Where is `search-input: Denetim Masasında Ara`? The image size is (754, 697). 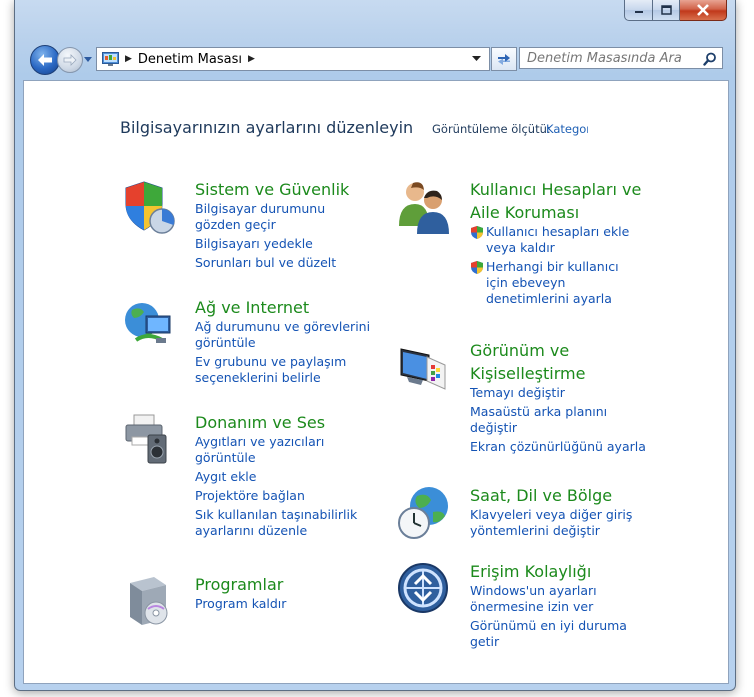 search-input: Denetim Masasında Ara is located at coordinates (621, 58).